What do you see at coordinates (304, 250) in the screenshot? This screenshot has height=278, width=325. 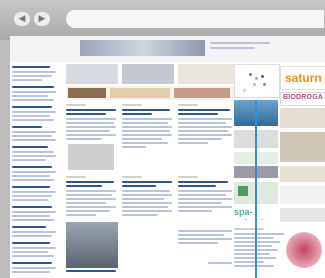 I see `flower-image` at bounding box center [304, 250].